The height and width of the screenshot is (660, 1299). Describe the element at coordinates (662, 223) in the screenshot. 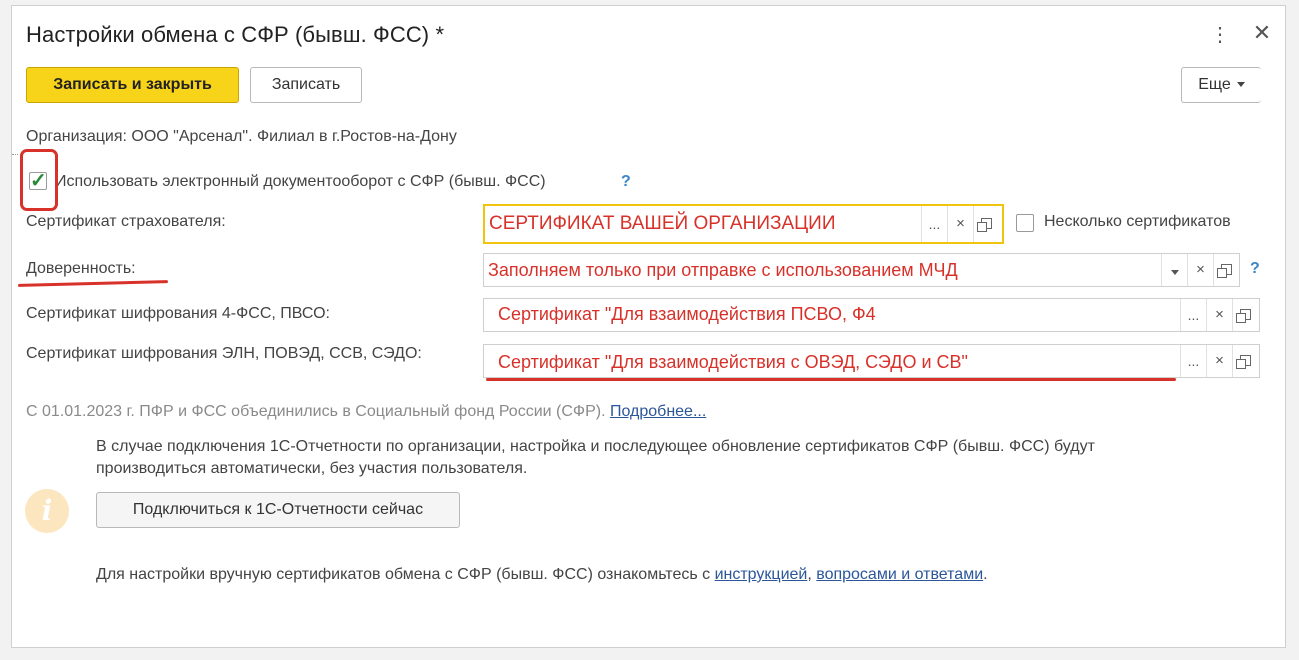

I see `insurer-certificate-value: СЕРТИФИКАТ ВАШЕЙ ОРГАНИЗАЦИИ` at that location.